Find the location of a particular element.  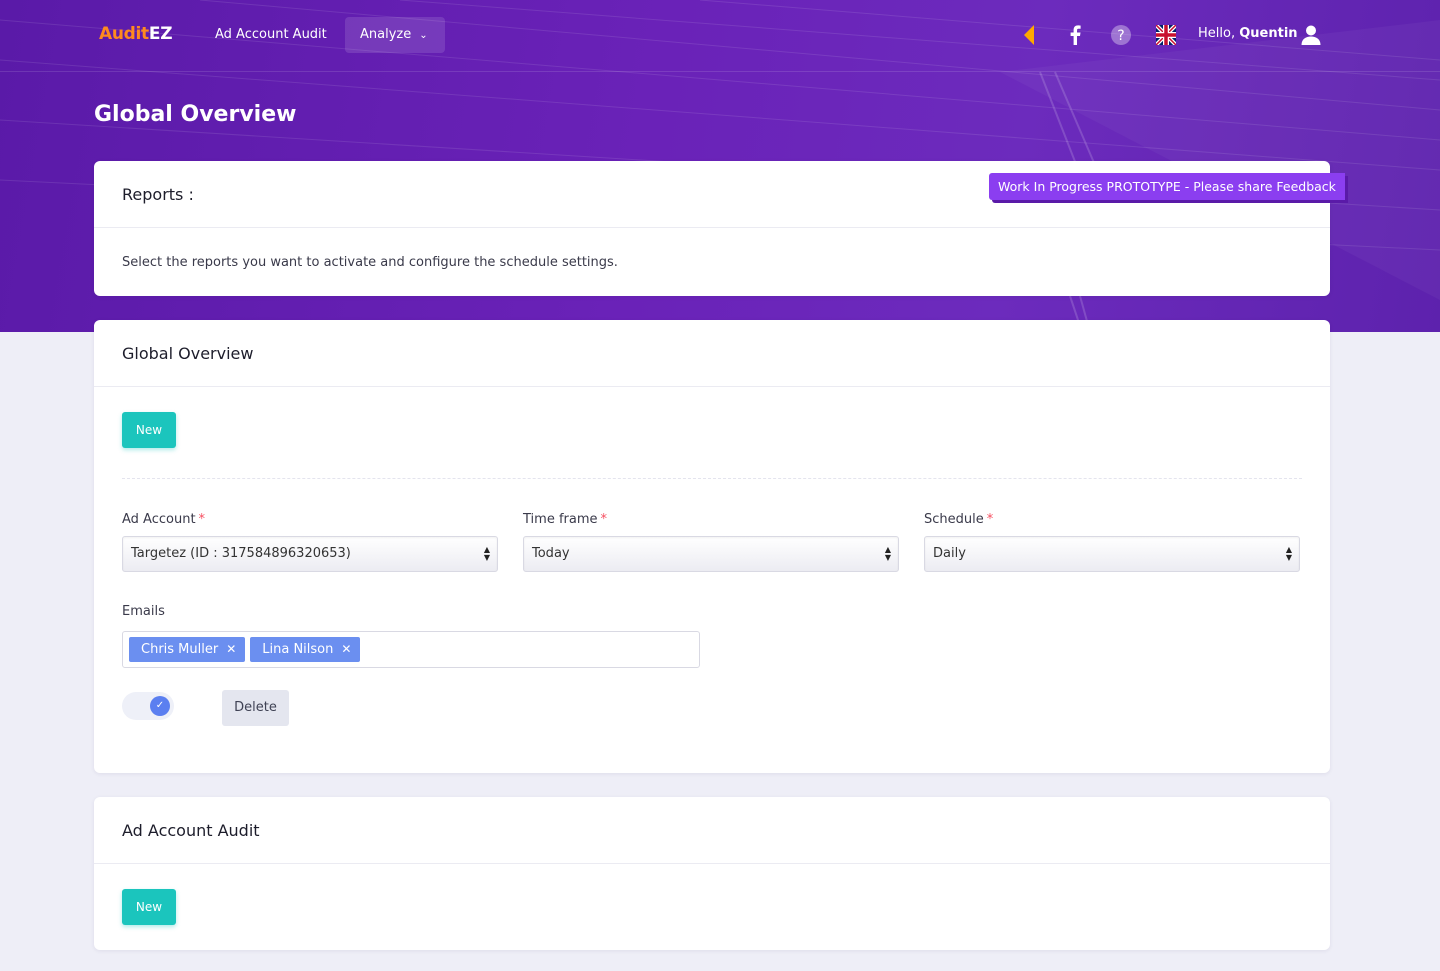

help-icon: ? is located at coordinates (1121, 35).